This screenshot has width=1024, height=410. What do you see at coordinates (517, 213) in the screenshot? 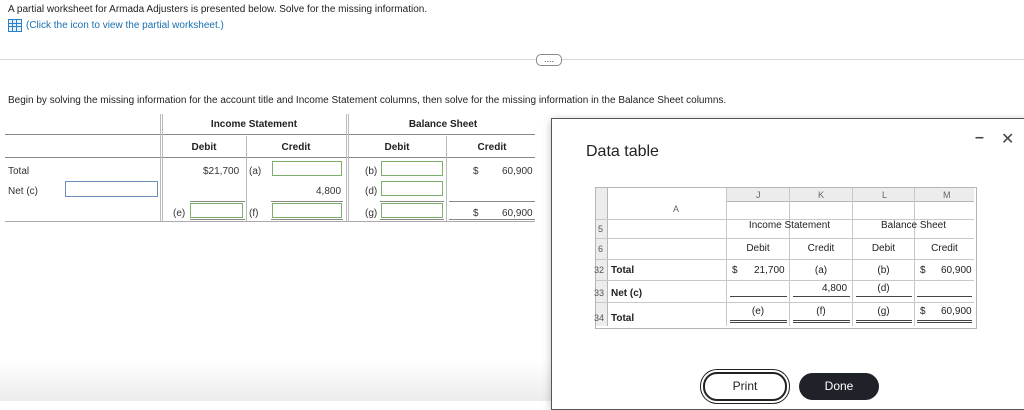
I see `bs-credit-final-value: 60,900` at bounding box center [517, 213].